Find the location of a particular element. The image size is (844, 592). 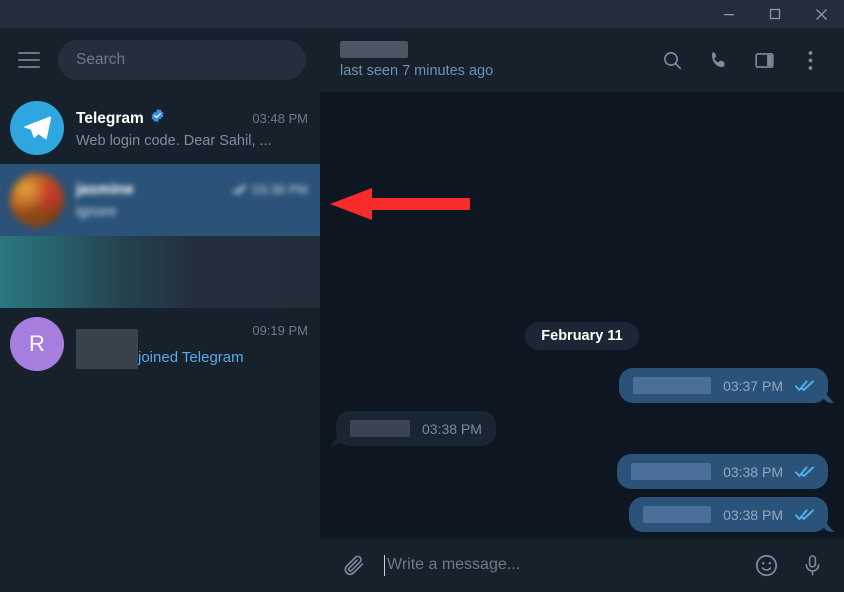

chat-item-name: Telegram is located at coordinates (110, 118).